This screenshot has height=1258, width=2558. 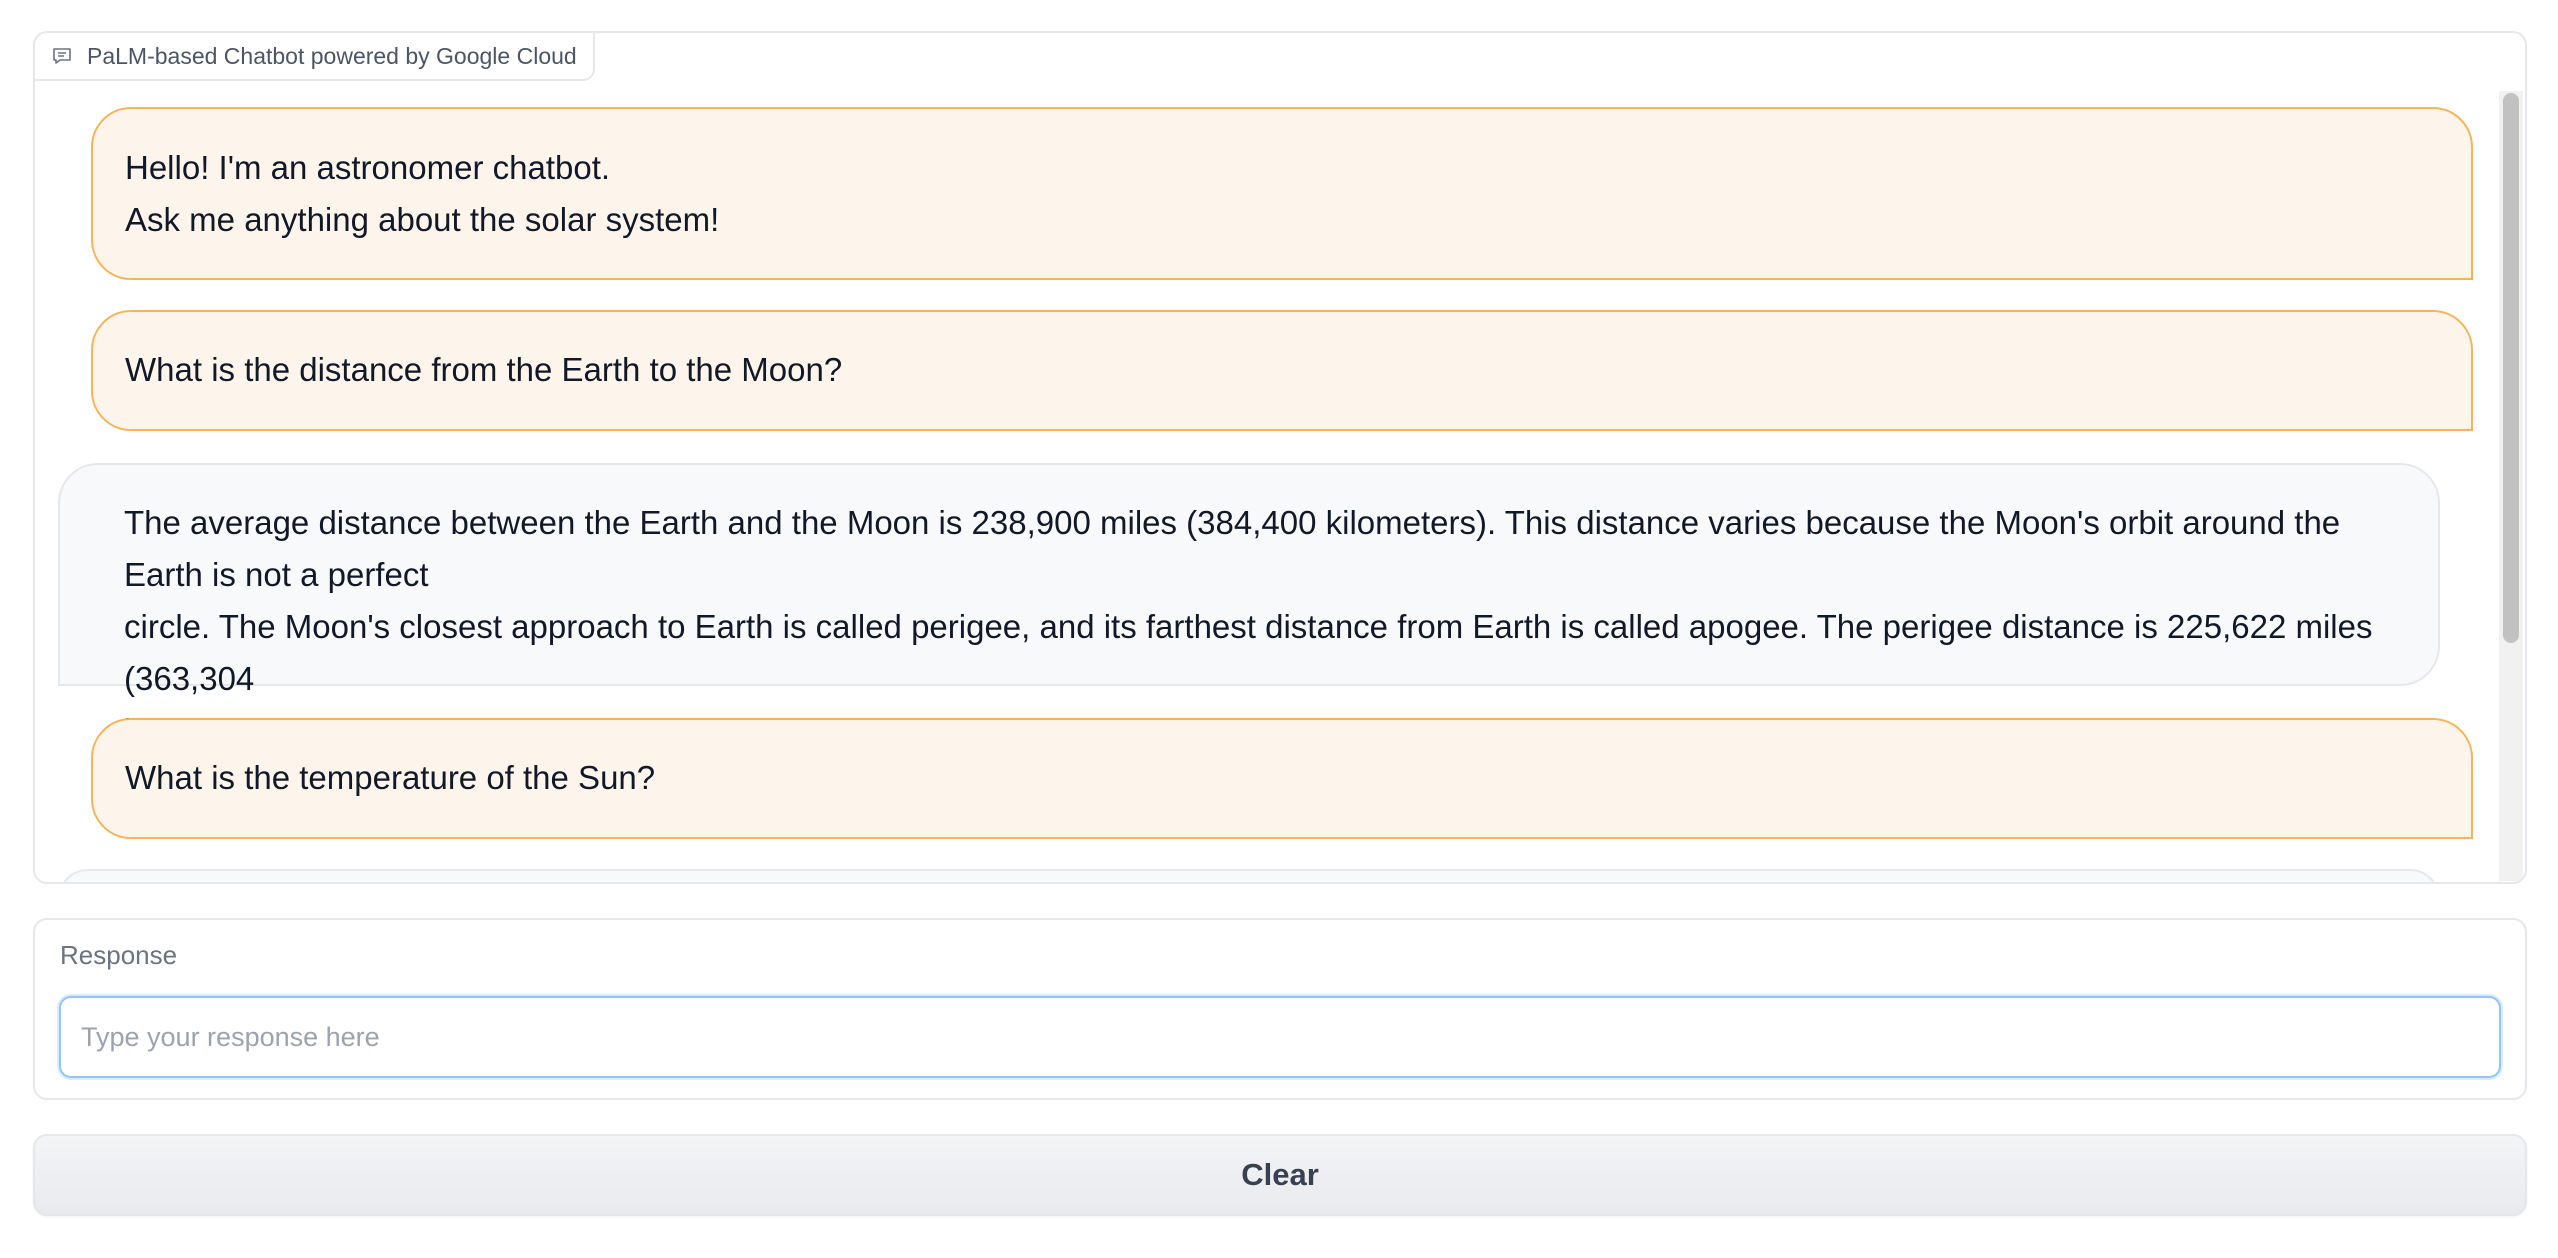 What do you see at coordinates (368, 167) in the screenshot?
I see `message-line: Hello! I'm an astronomer chatbot.` at bounding box center [368, 167].